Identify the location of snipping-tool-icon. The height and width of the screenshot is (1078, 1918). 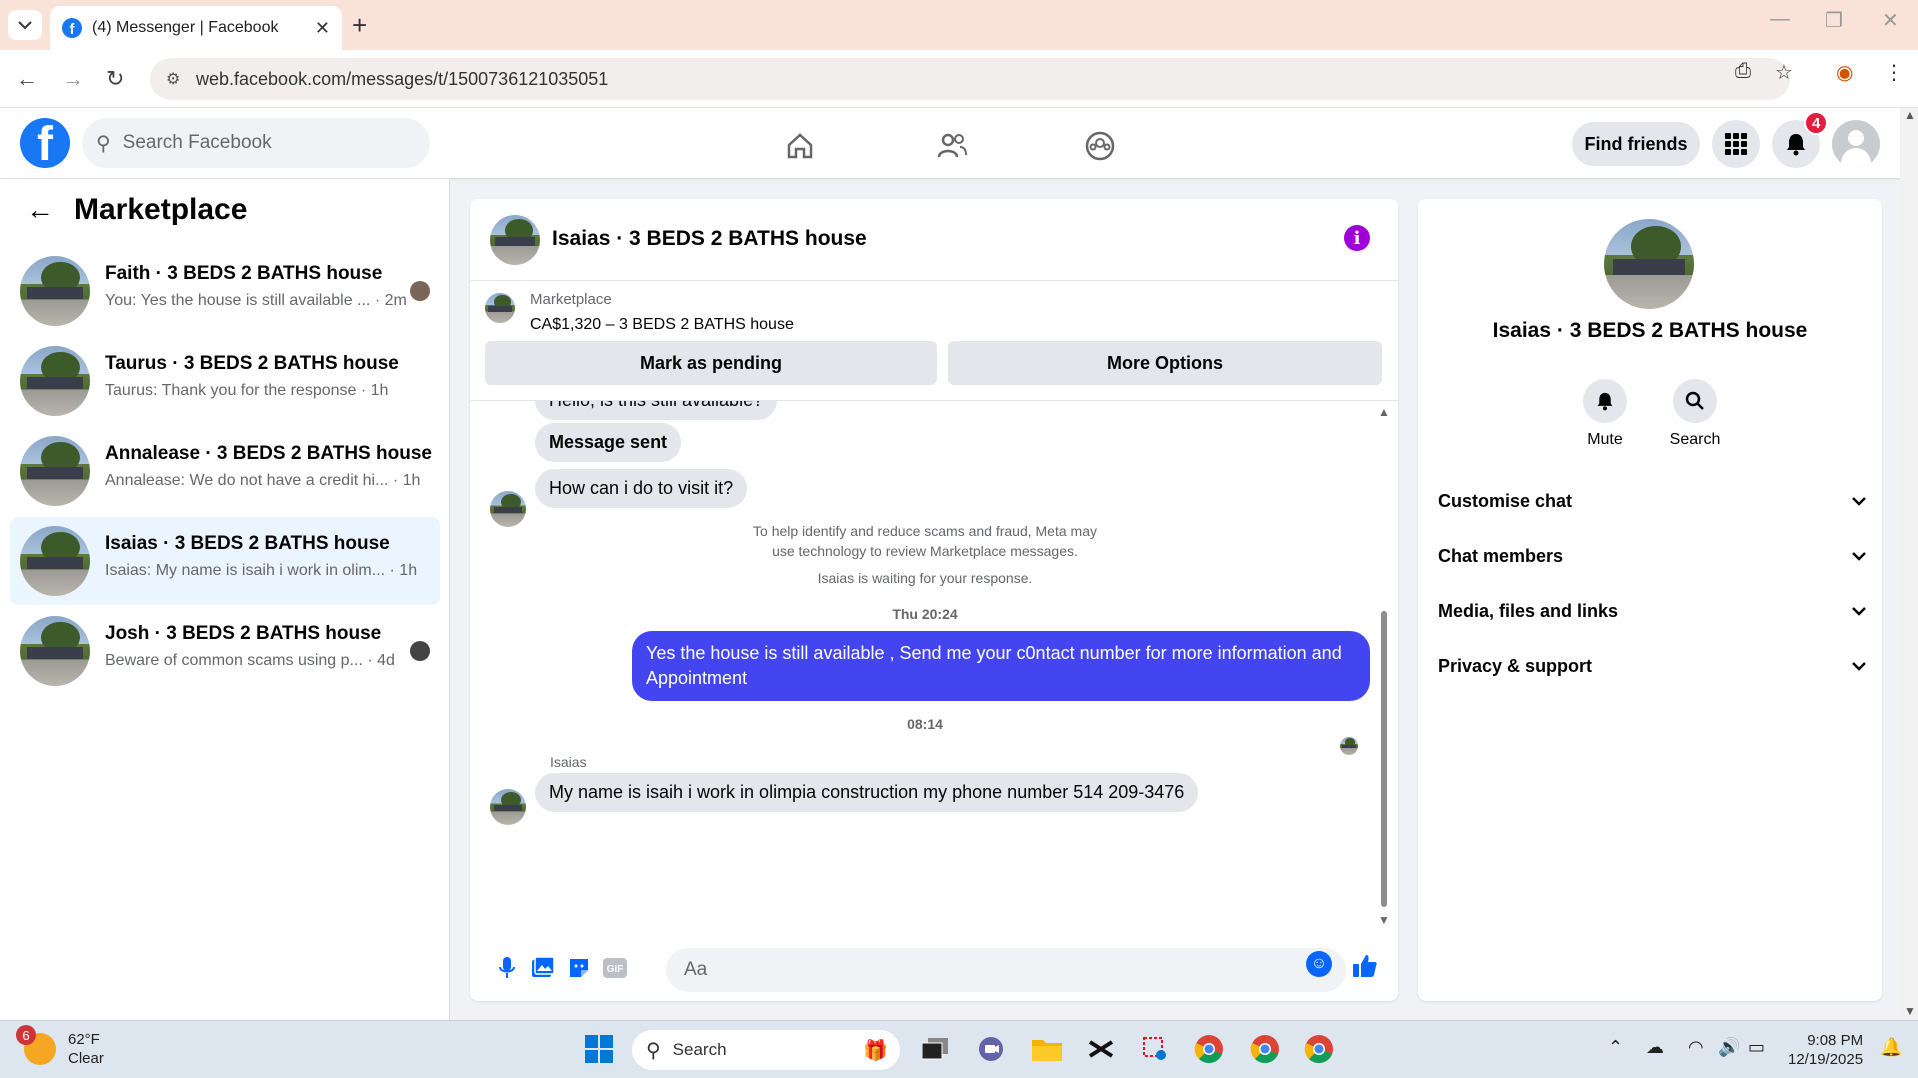
(1155, 1049).